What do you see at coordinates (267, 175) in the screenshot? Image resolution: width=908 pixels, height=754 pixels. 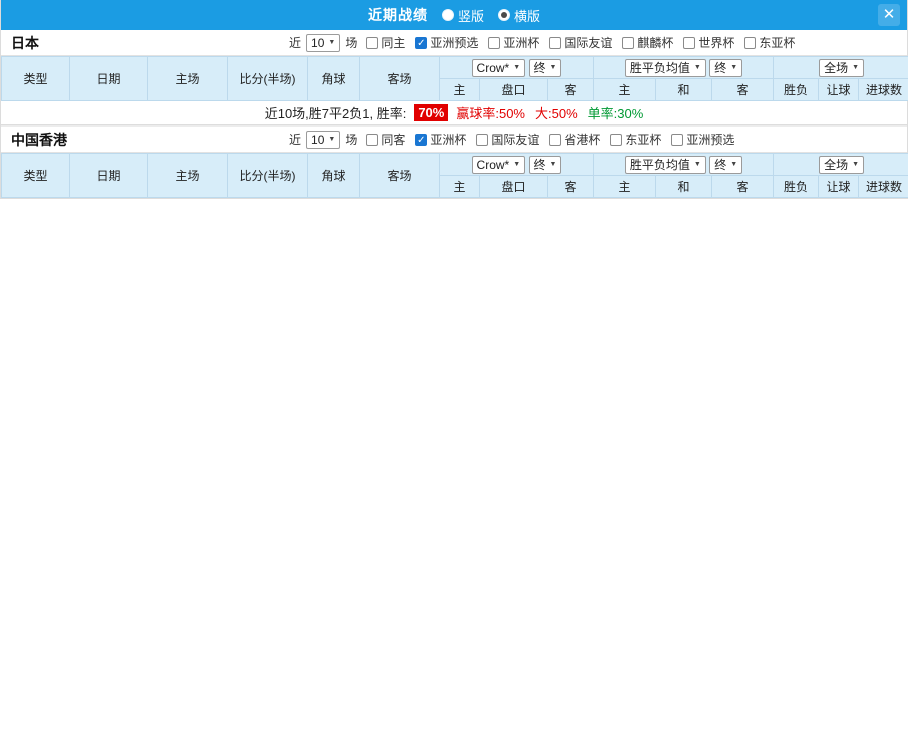 I see `col-score: 比分(半场)` at bounding box center [267, 175].